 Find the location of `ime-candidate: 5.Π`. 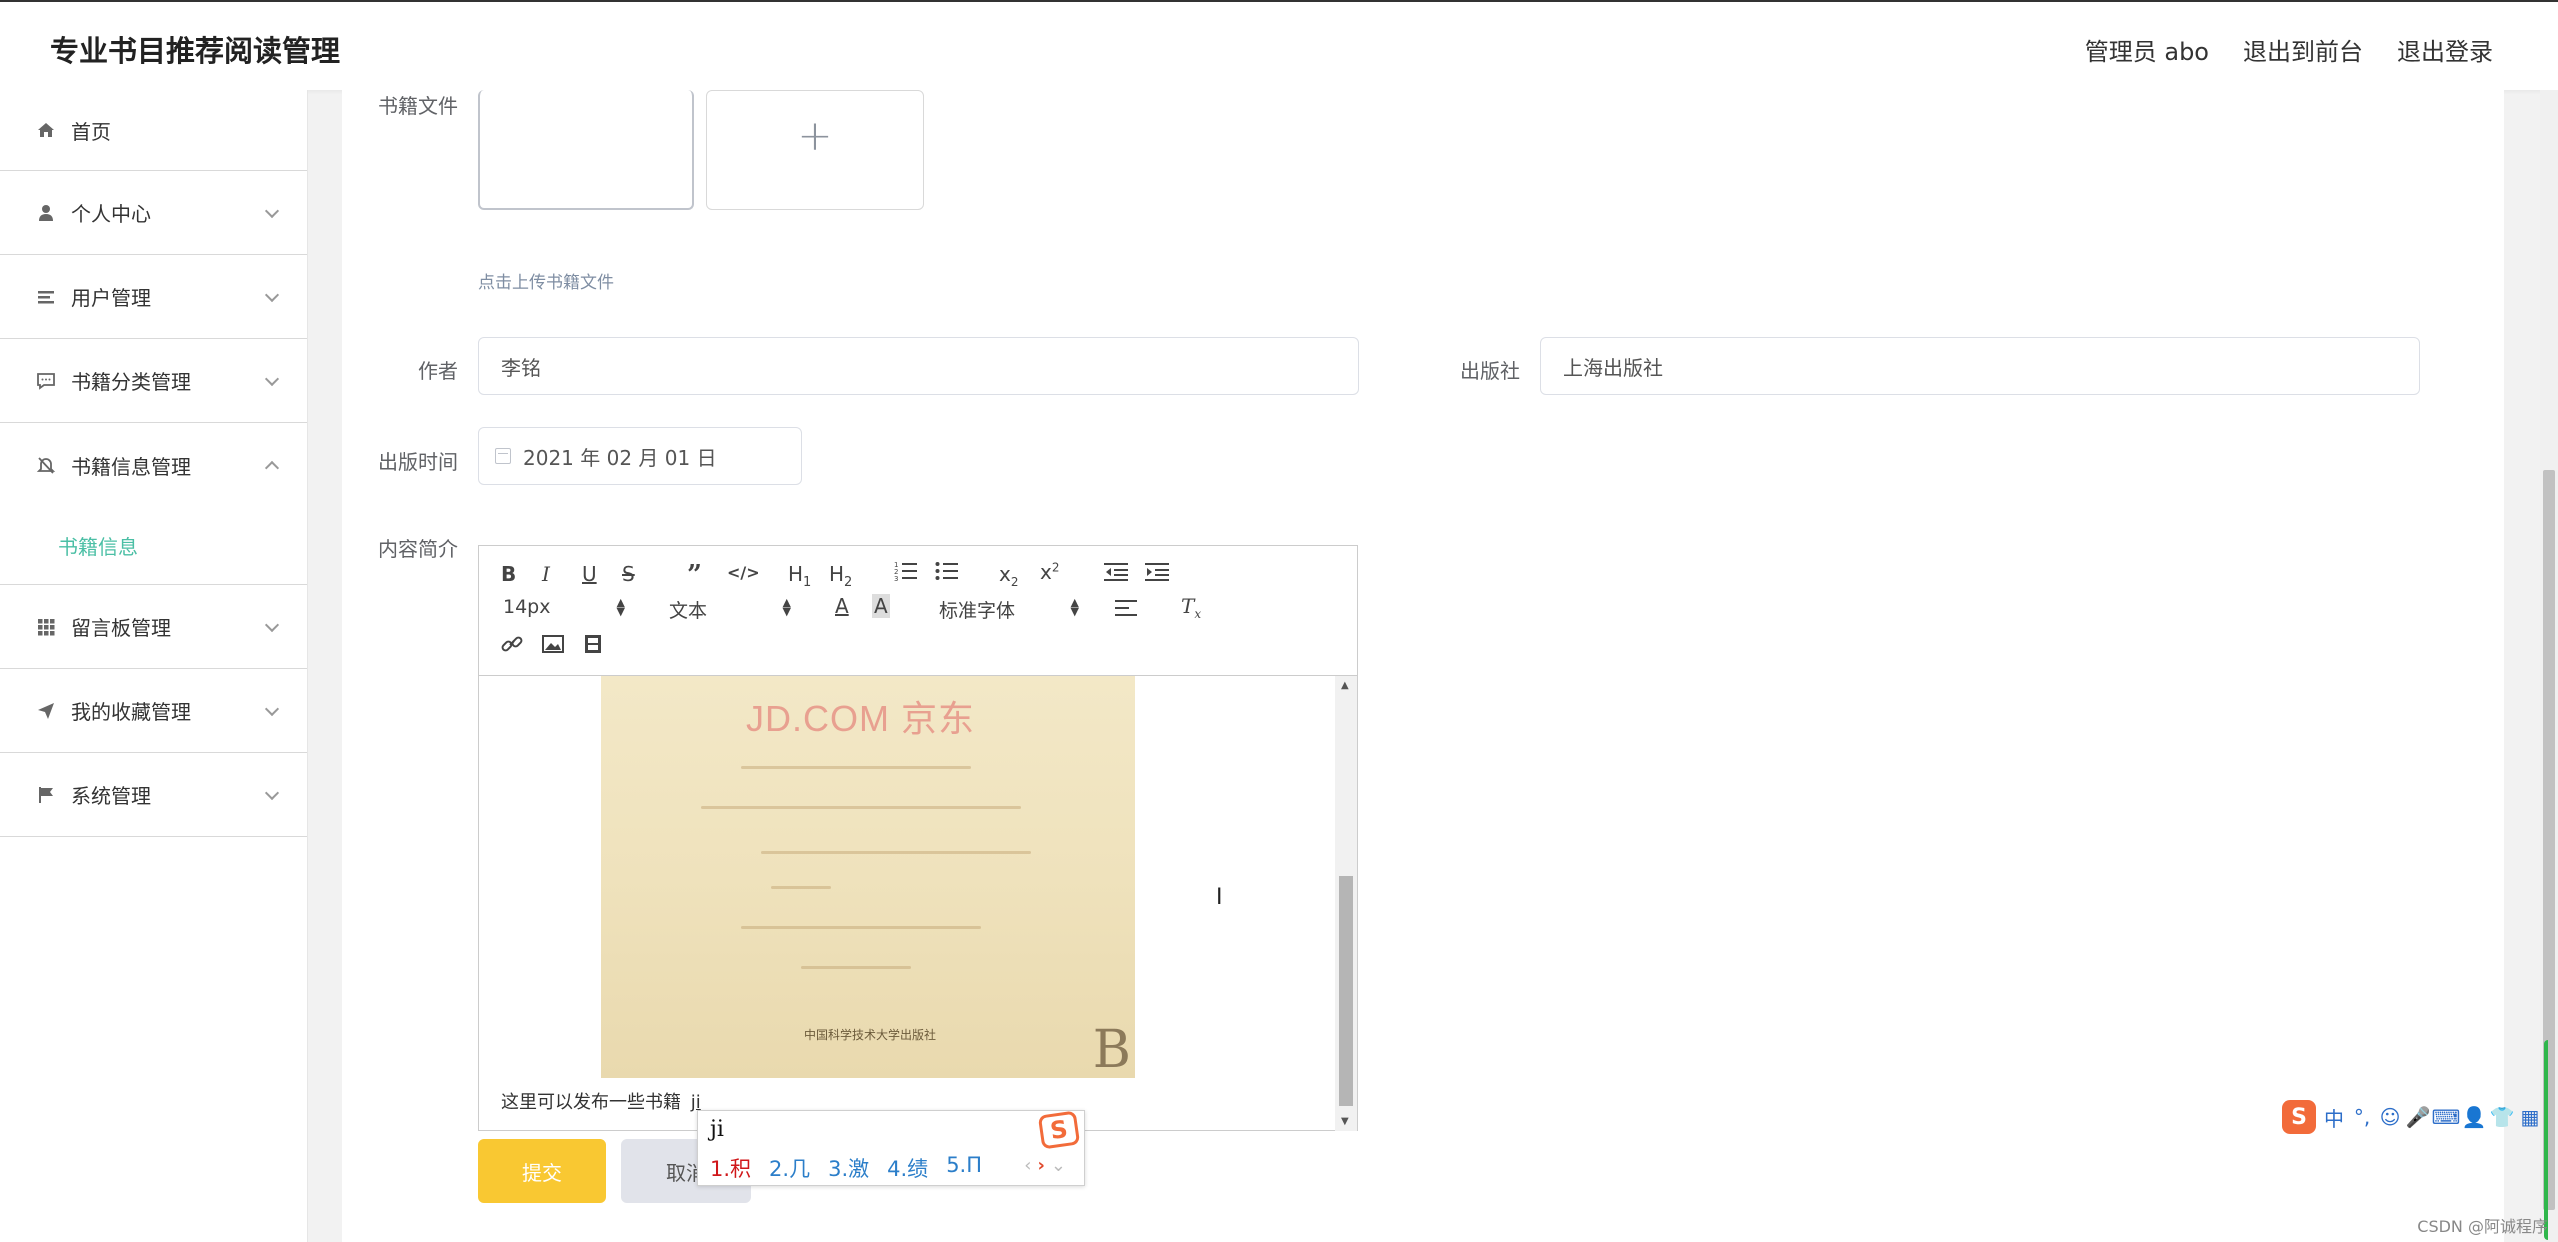

ime-candidate: 5.Π is located at coordinates (964, 1168).